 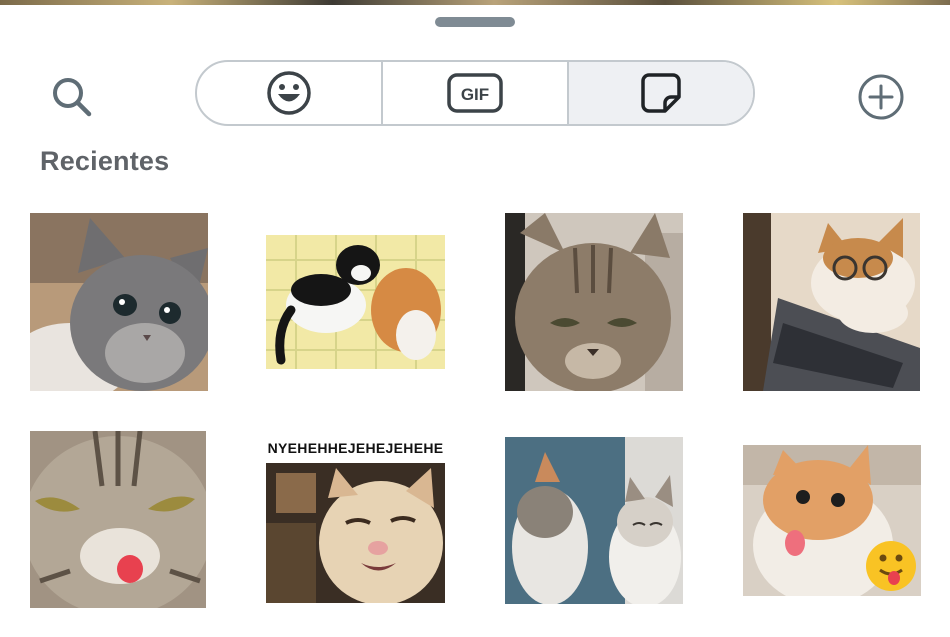 What do you see at coordinates (105, 161) in the screenshot?
I see `recent-section-title: Recientes` at bounding box center [105, 161].